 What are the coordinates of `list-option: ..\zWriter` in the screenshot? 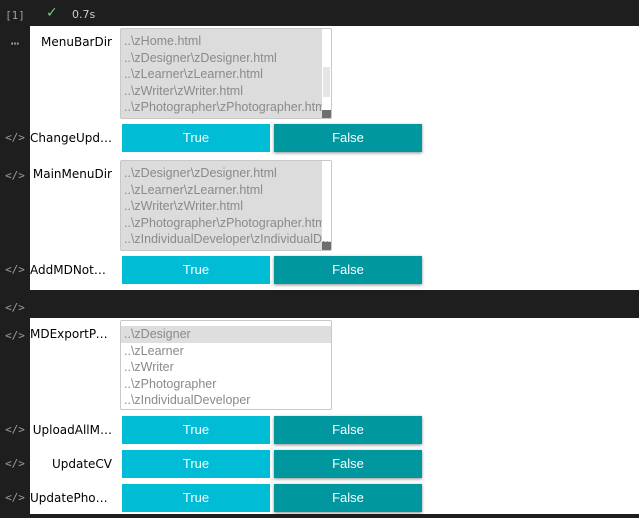 It's located at (226, 367).